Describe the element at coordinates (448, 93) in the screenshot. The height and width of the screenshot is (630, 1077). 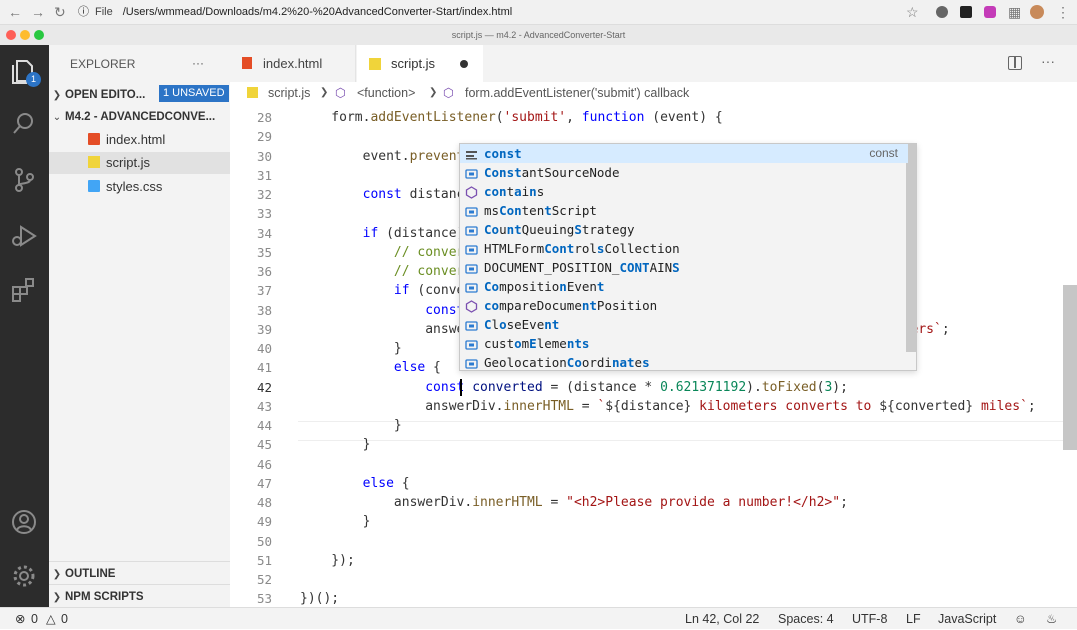
I see `cube-icon: ⬡` at that location.